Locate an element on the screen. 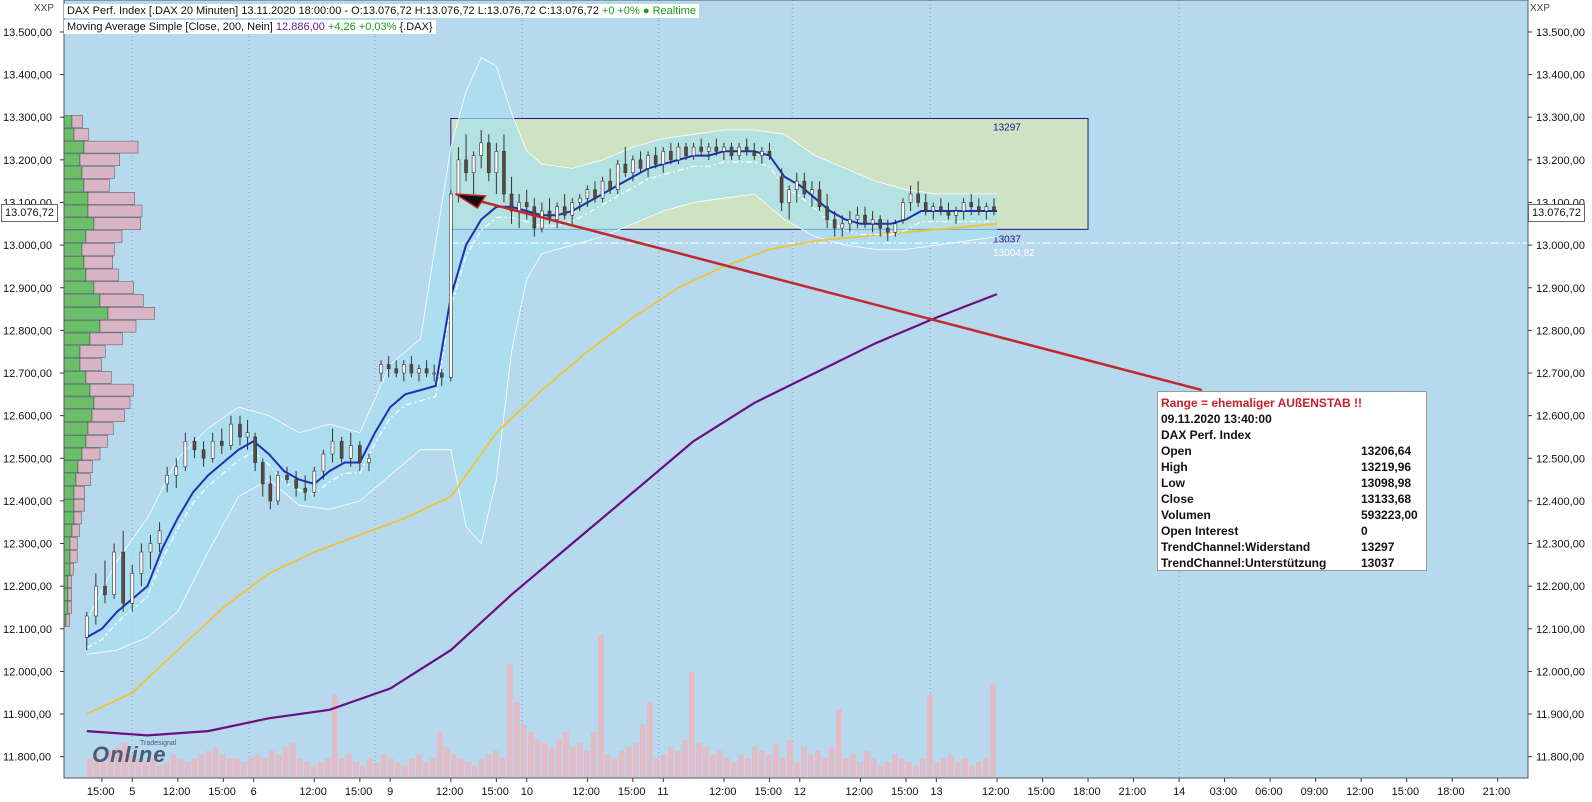 This screenshot has width=1592, height=802. y-tick-label-right: 12.800,00 is located at coordinates (1560, 331).